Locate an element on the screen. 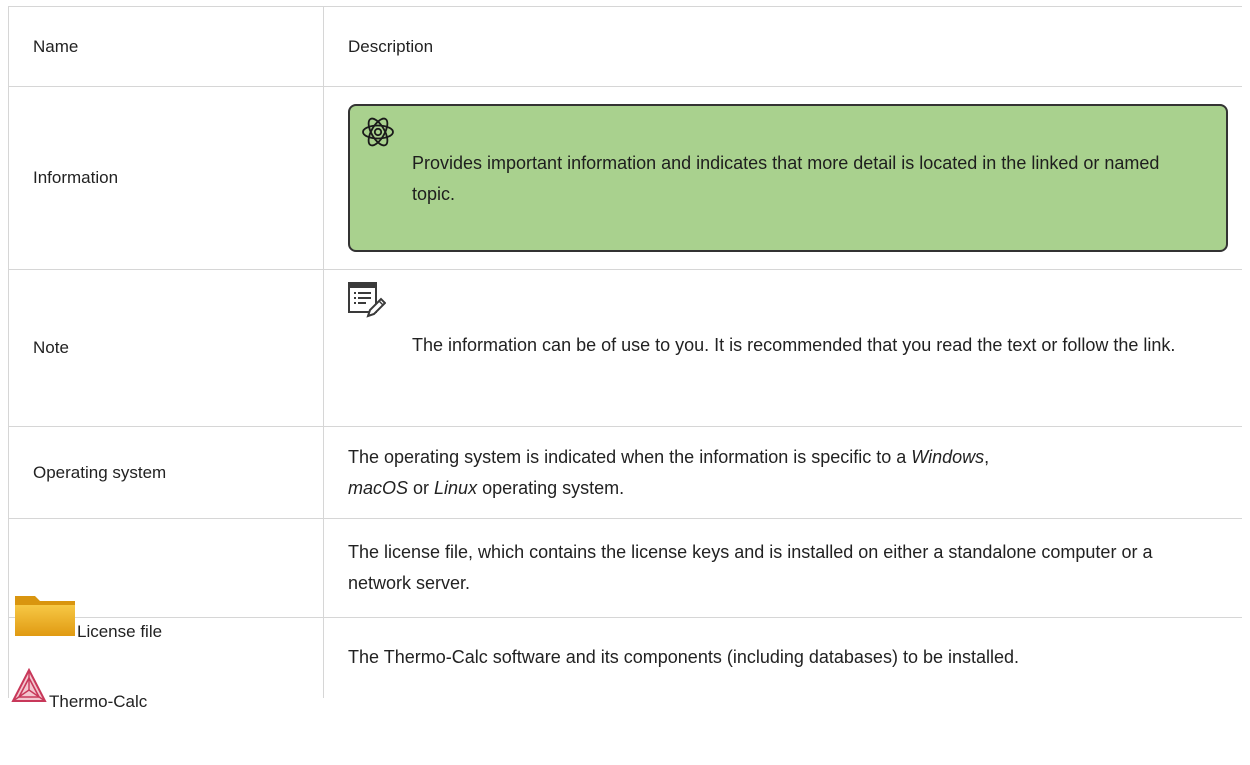  row-name-thermo-calc: Thermo-Calc is located at coordinates (98, 701).